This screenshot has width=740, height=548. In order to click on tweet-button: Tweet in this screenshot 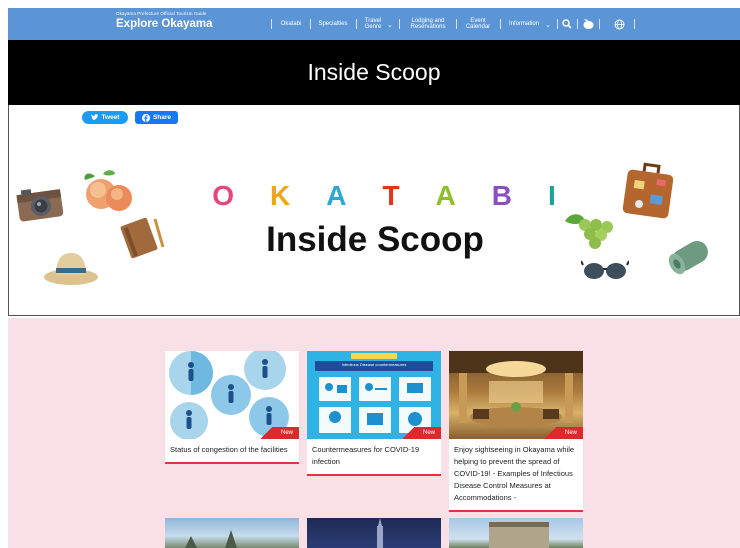, I will do `click(105, 117)`.